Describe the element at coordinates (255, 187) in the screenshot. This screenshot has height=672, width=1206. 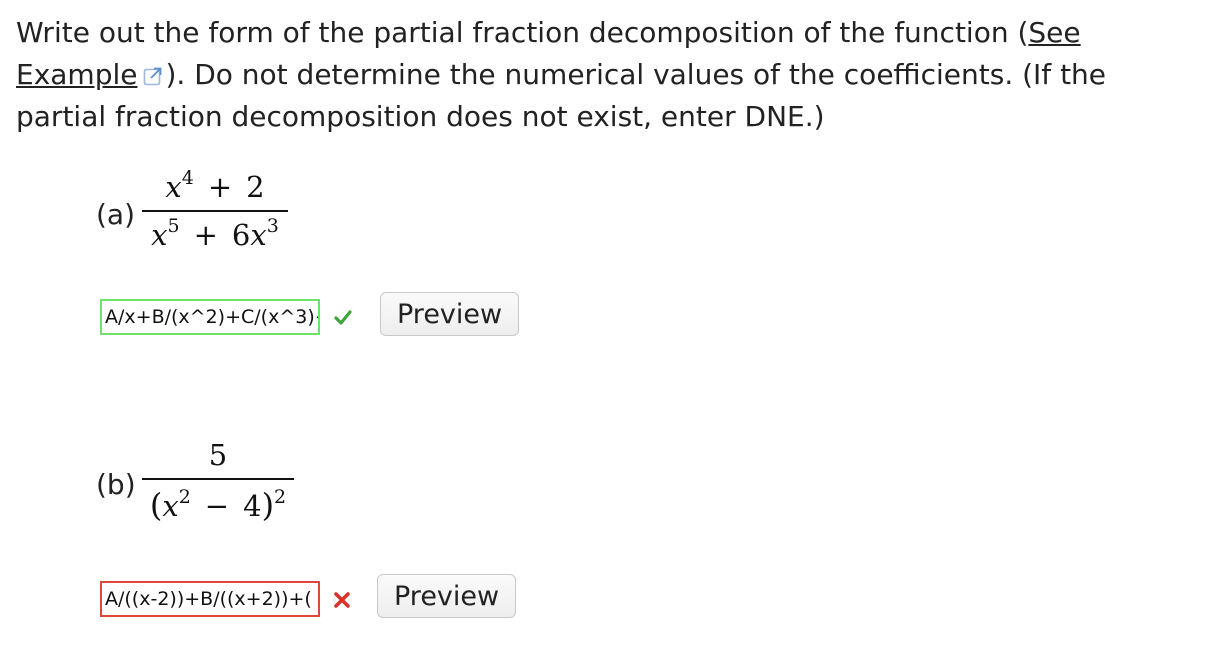
I see `constant: 2` at that location.